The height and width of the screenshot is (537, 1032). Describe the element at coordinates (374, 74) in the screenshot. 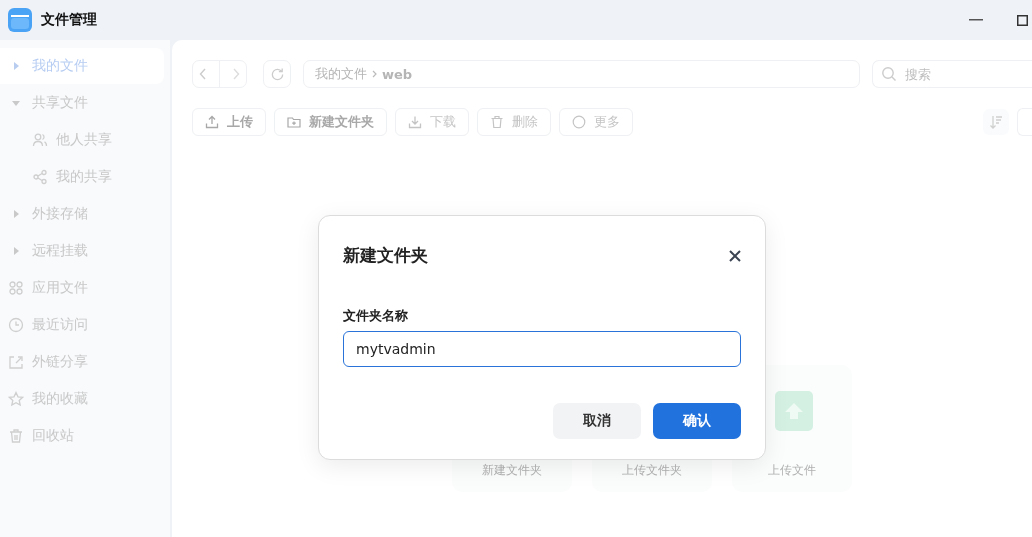

I see `chevron-icon` at that location.